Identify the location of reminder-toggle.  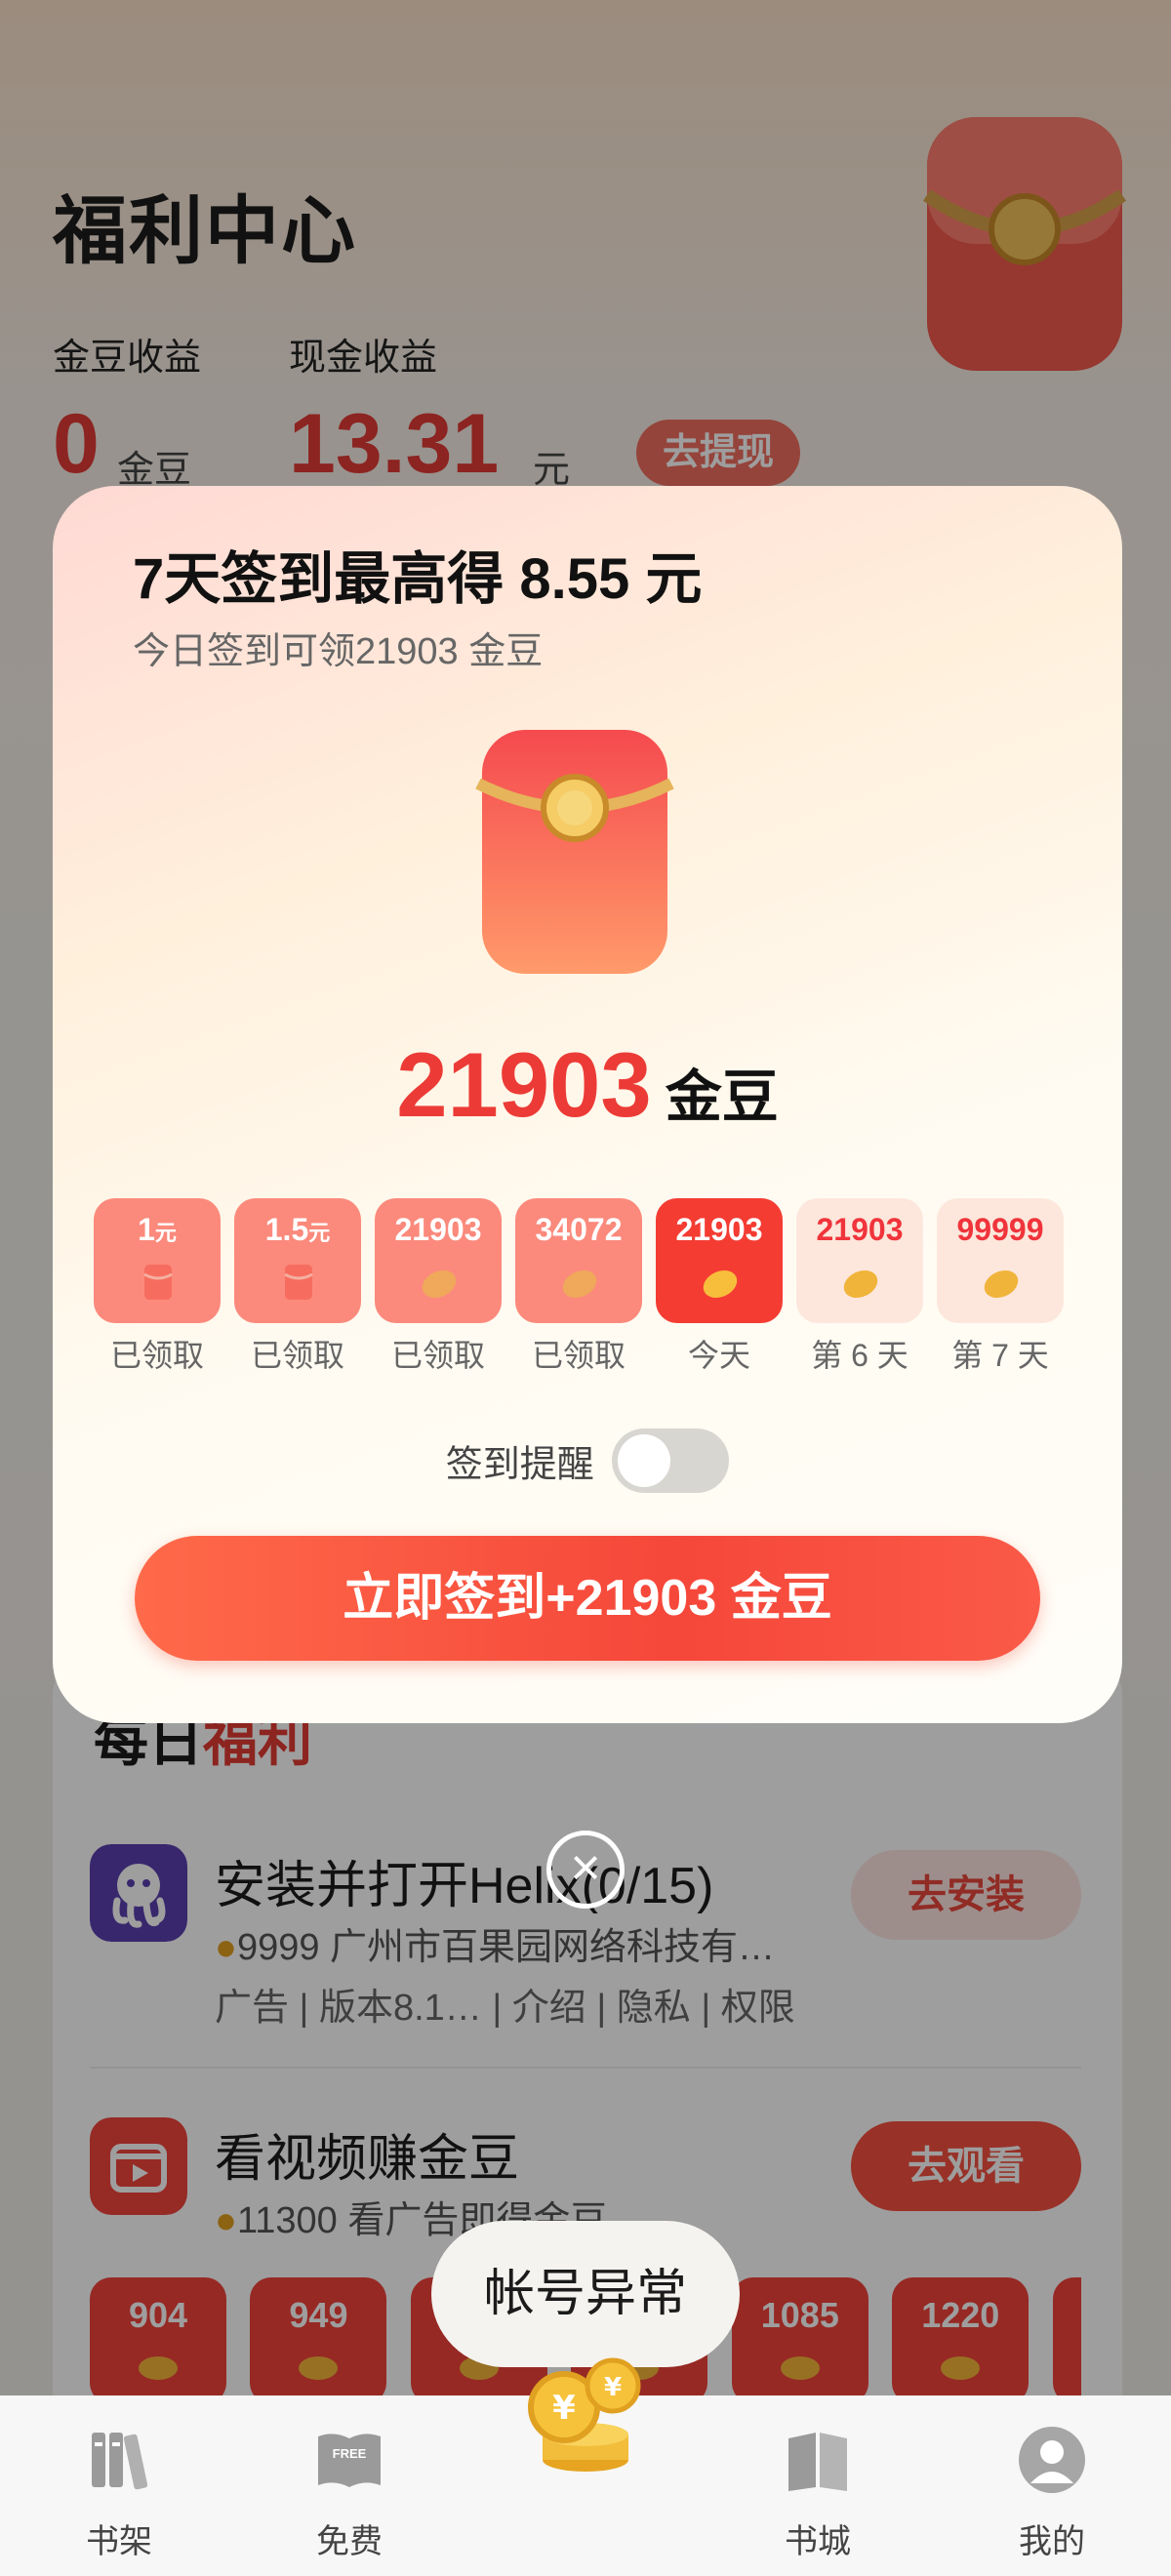
(671, 1461).